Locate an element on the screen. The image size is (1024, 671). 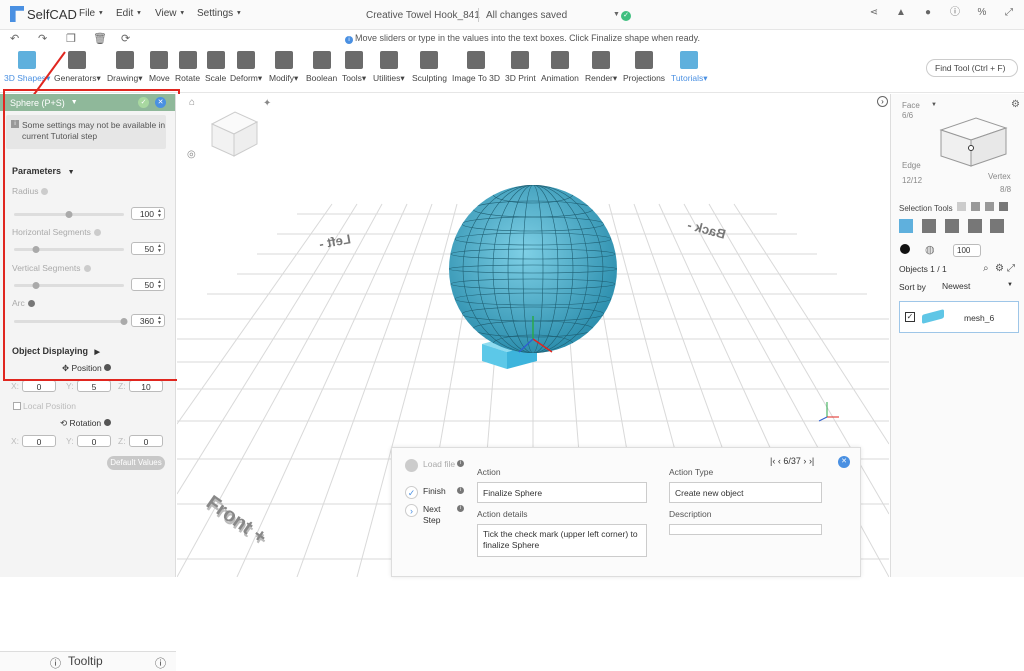
tool-label: Sculpting is located at coordinates (429, 78).